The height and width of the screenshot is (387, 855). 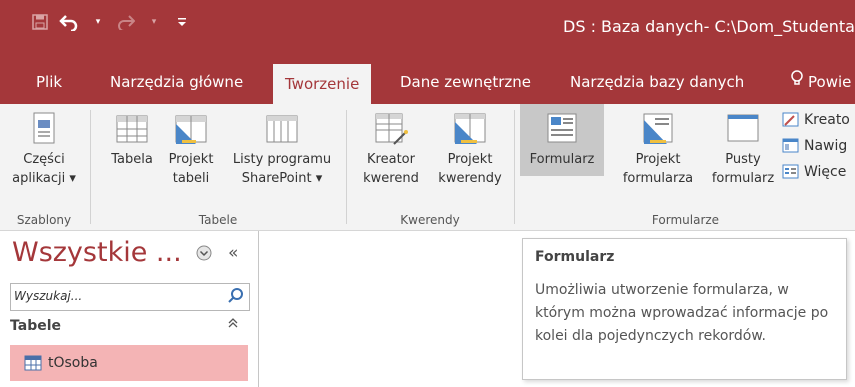 What do you see at coordinates (176, 82) in the screenshot?
I see `tab-home: Narzędzia główne` at bounding box center [176, 82].